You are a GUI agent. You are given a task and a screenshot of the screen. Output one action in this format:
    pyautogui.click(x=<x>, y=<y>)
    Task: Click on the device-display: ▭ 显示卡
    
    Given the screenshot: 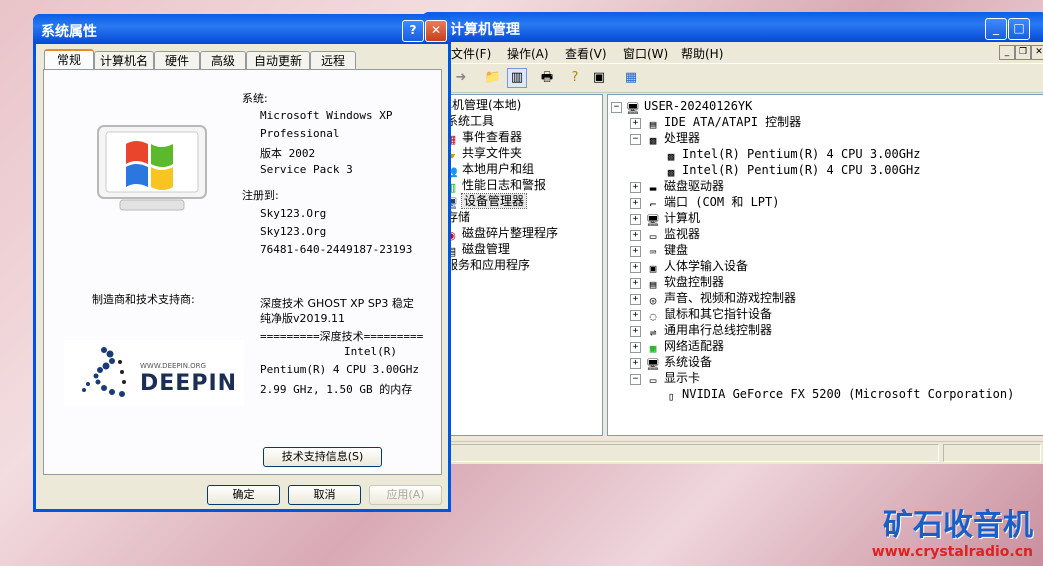 What is the action you would take?
    pyautogui.click(x=673, y=378)
    